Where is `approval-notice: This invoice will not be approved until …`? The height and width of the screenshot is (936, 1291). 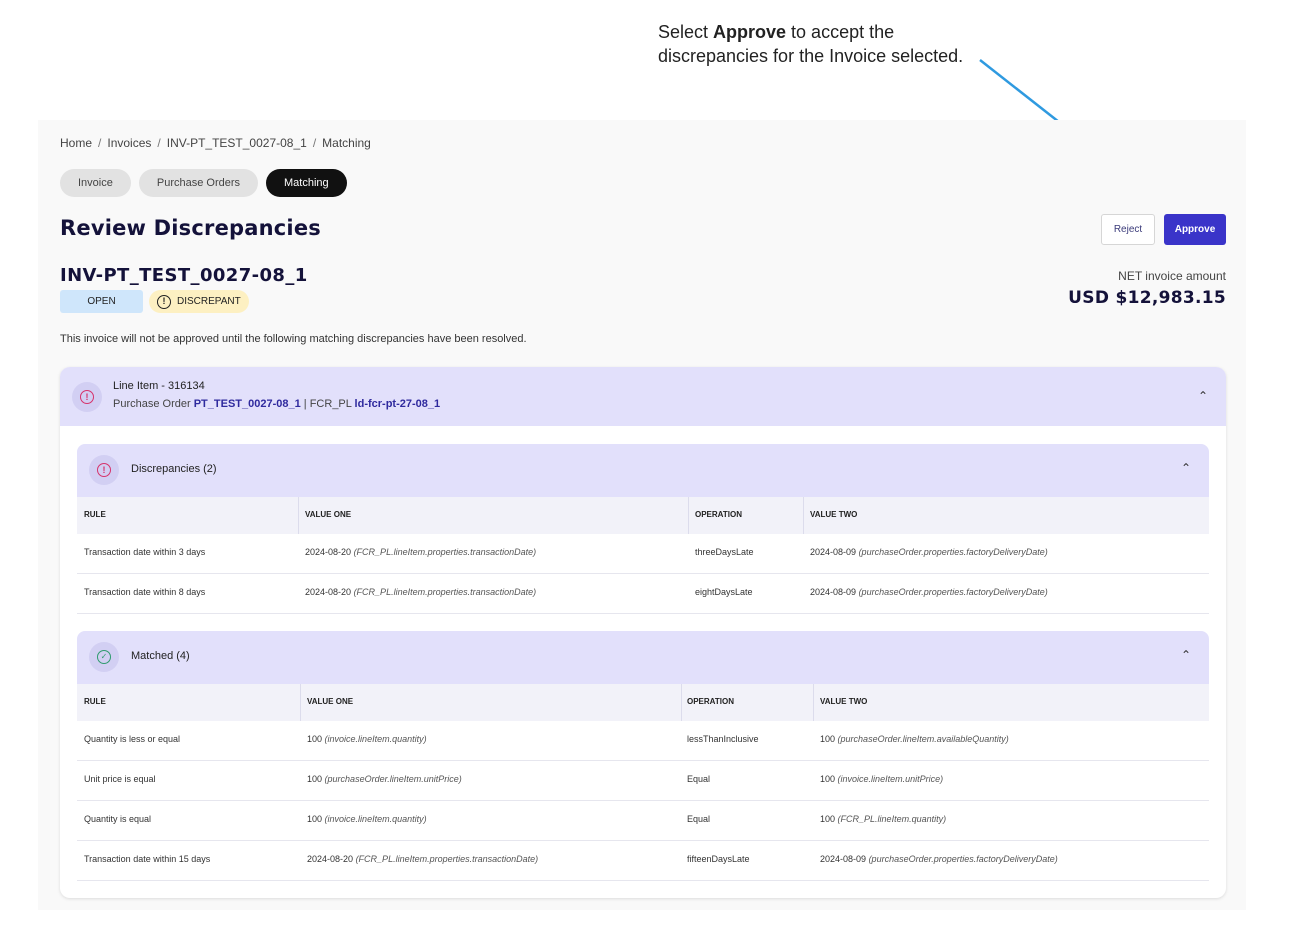 approval-notice: This invoice will not be approved until … is located at coordinates (293, 339).